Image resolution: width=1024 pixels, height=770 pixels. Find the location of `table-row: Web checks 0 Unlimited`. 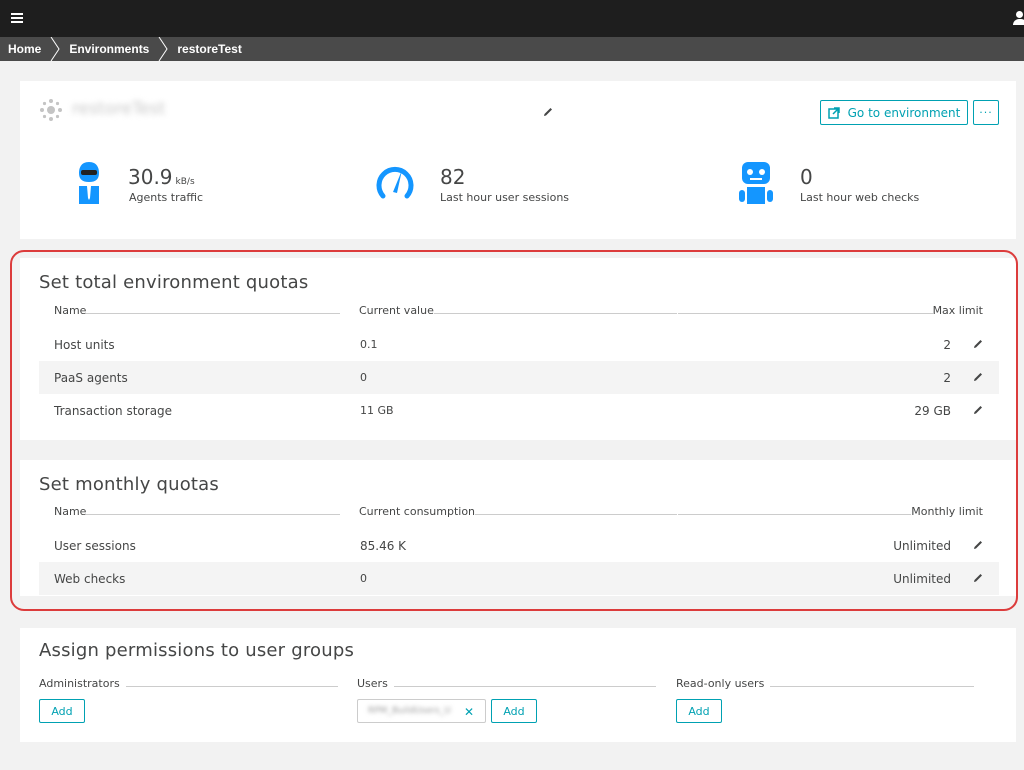

table-row: Web checks 0 Unlimited is located at coordinates (519, 578).